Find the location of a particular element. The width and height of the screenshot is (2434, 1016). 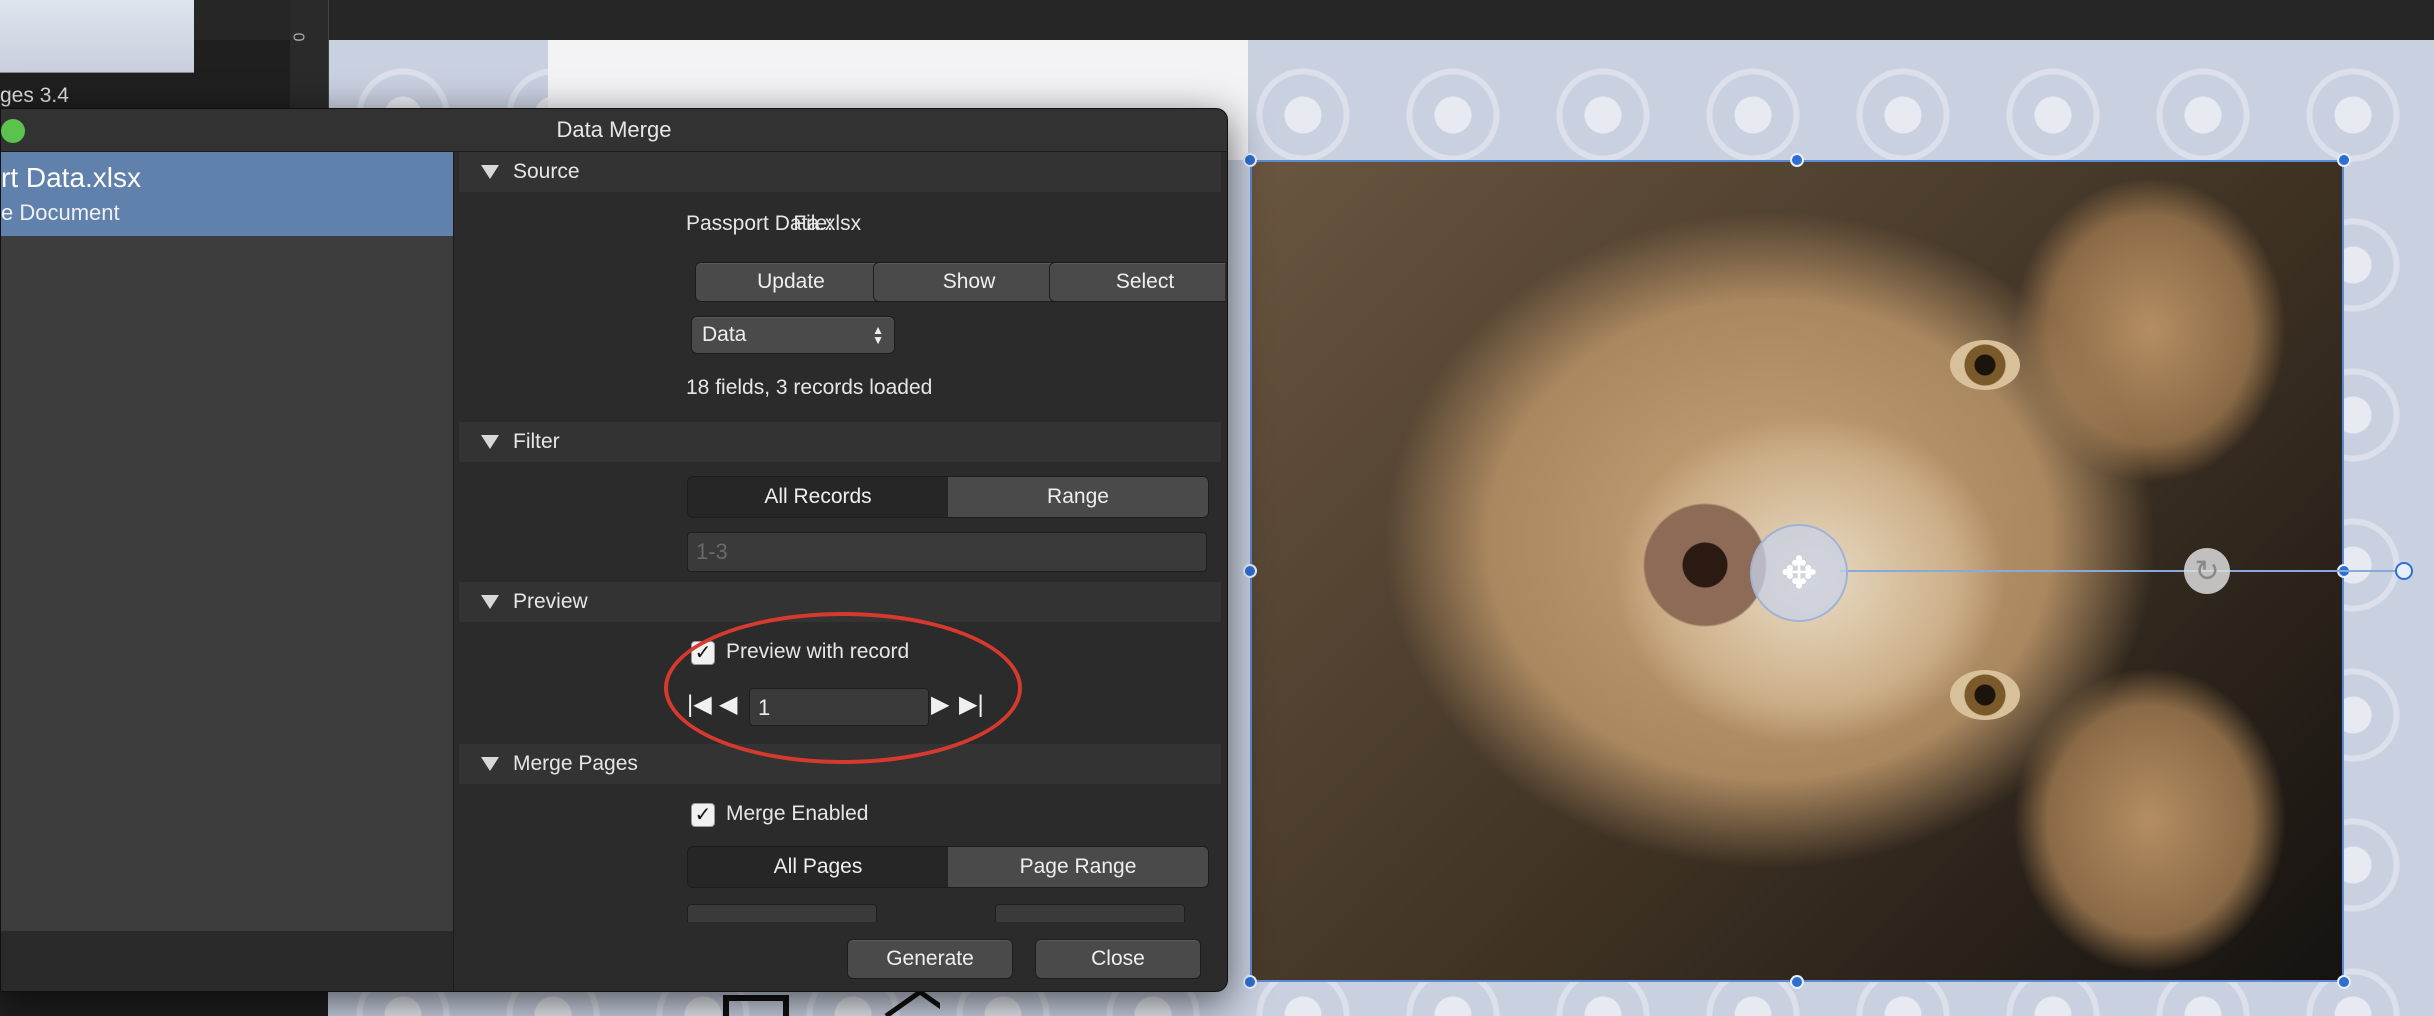

sheet-select: Data ▲ ▼ is located at coordinates (793, 335).